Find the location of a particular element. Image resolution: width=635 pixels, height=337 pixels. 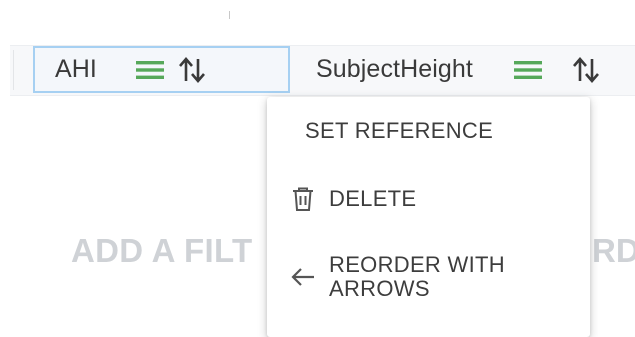

column-header-ahi: AHI is located at coordinates (161, 69).